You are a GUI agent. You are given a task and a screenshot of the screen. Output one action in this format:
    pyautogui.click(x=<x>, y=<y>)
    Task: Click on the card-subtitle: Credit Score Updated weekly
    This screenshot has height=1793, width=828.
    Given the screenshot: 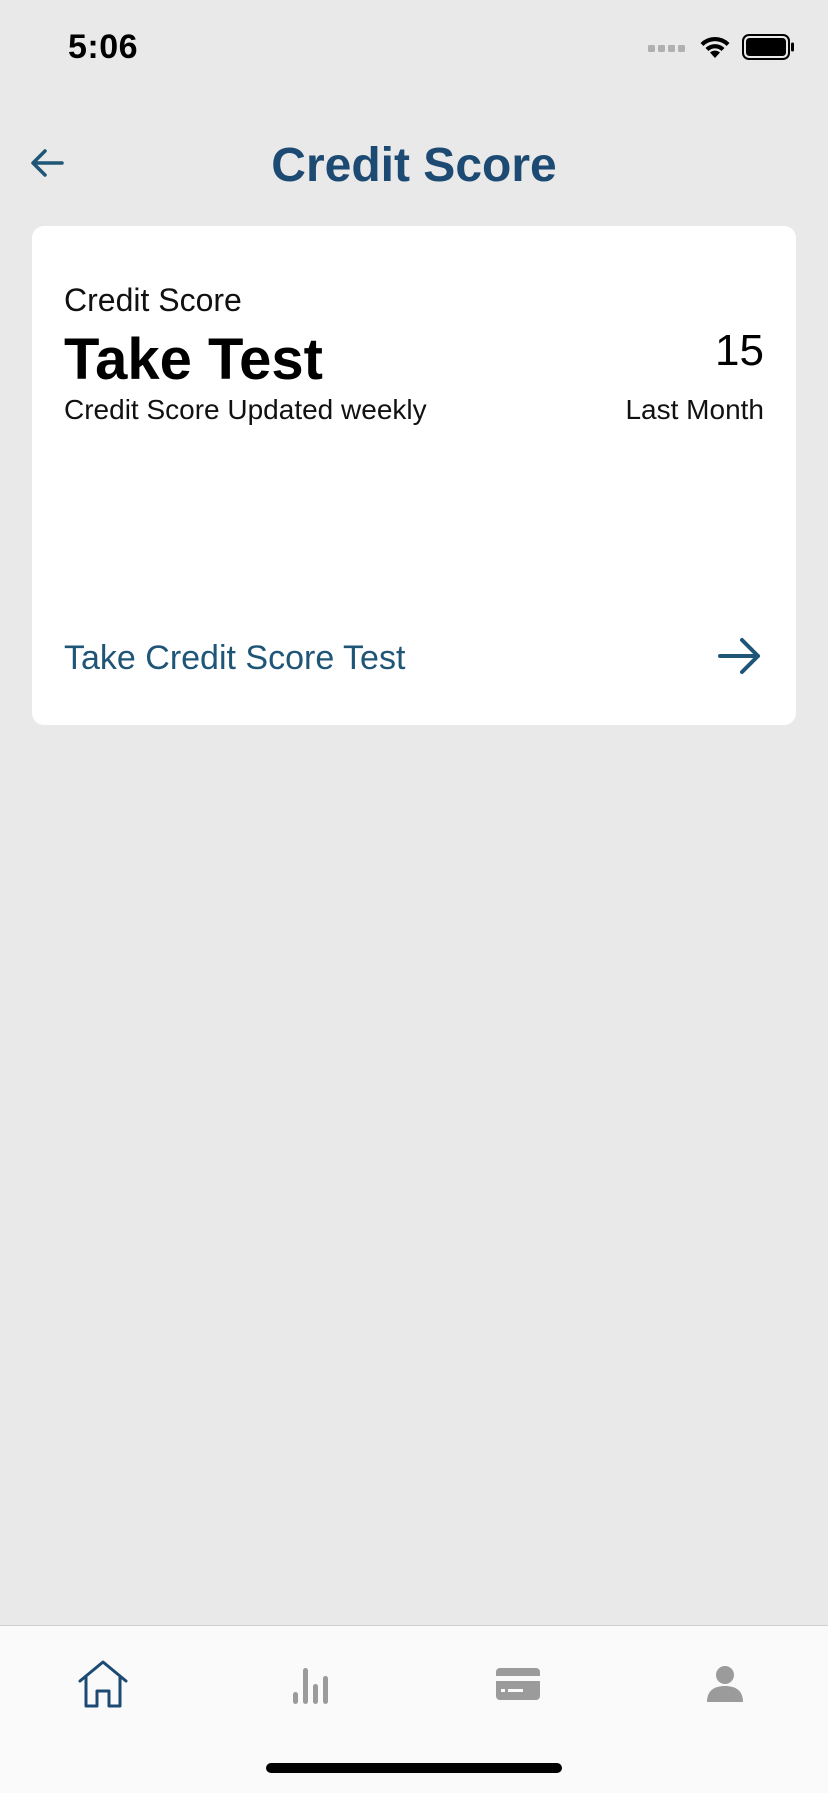 What is the action you would take?
    pyautogui.click(x=245, y=409)
    